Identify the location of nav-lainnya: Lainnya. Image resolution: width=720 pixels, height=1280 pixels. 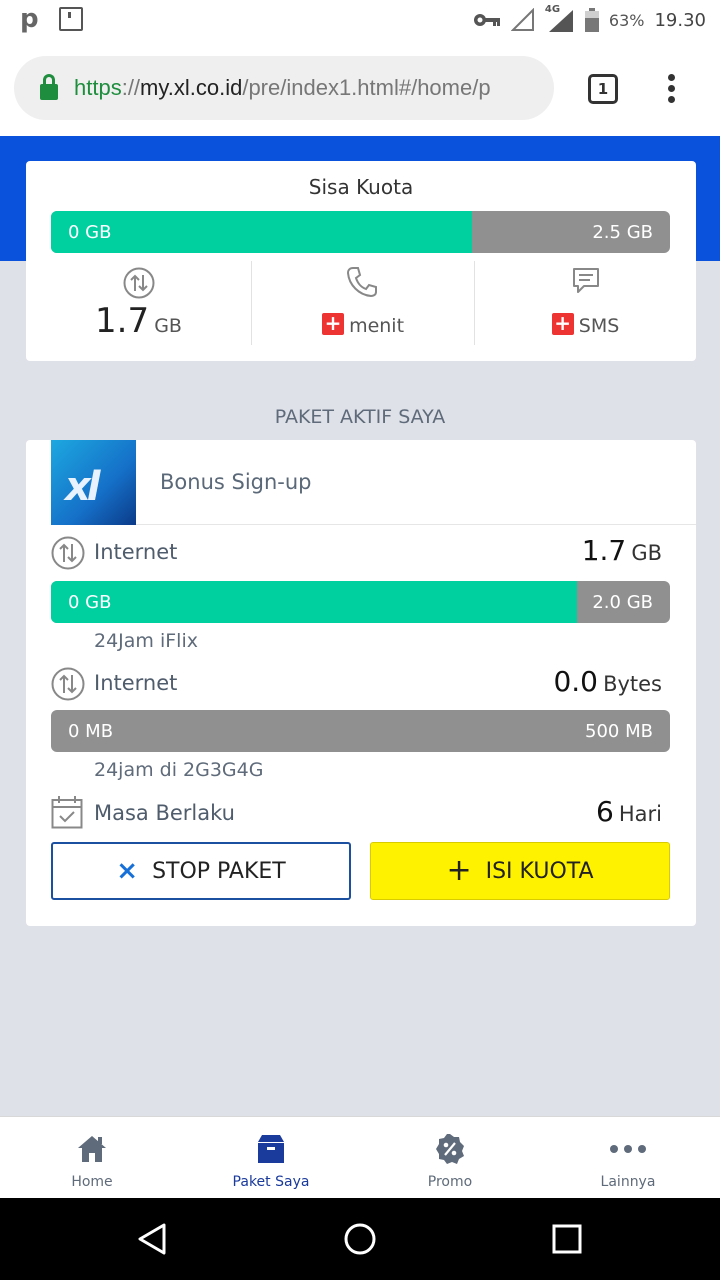
(628, 1158).